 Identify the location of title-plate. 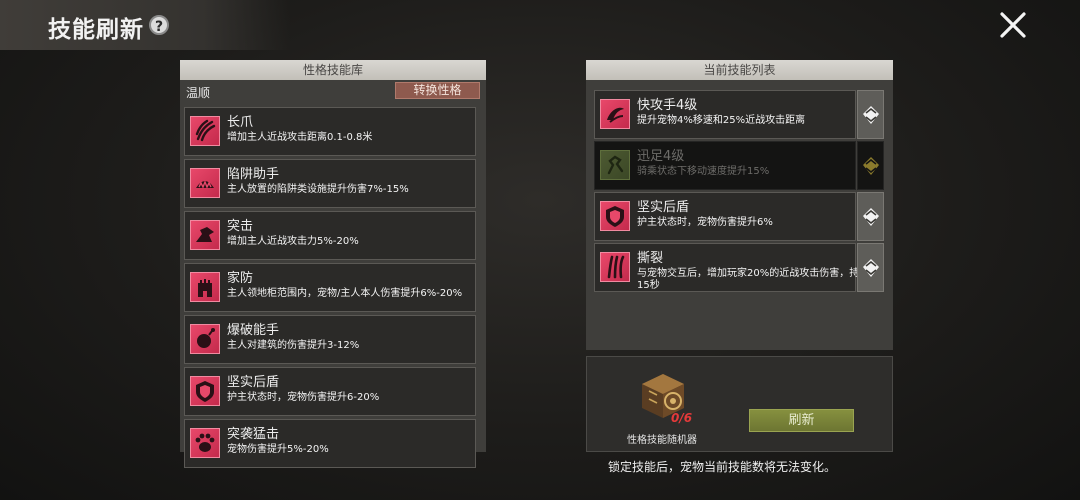
(145, 25).